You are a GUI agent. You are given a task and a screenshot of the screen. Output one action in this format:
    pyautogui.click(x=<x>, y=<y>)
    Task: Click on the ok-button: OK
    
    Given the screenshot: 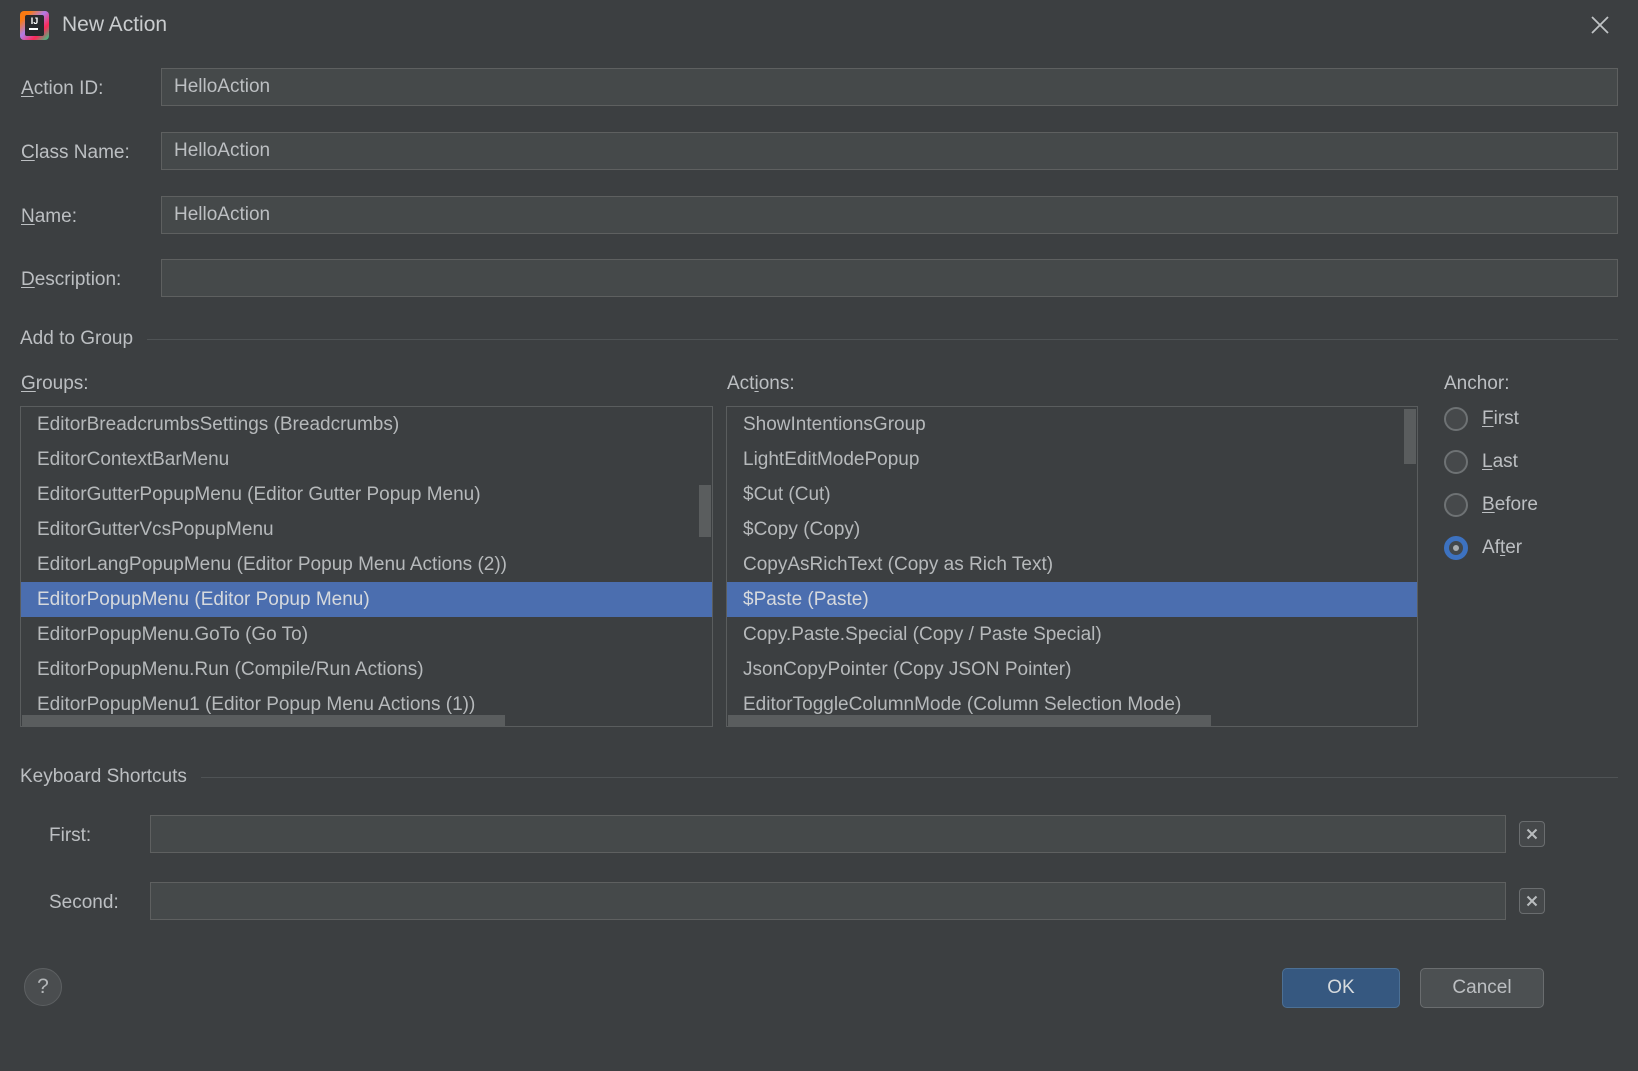 What is the action you would take?
    pyautogui.click(x=1341, y=988)
    